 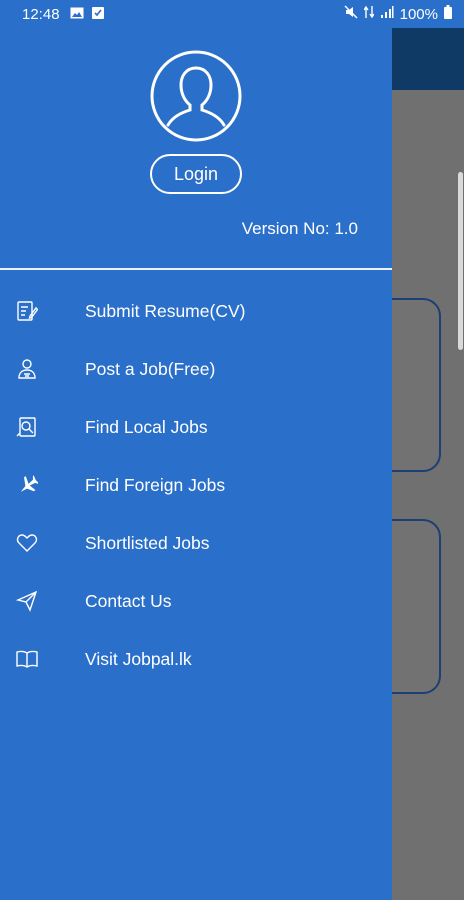 I want to click on local-jobs-icon, so click(x=42, y=427).